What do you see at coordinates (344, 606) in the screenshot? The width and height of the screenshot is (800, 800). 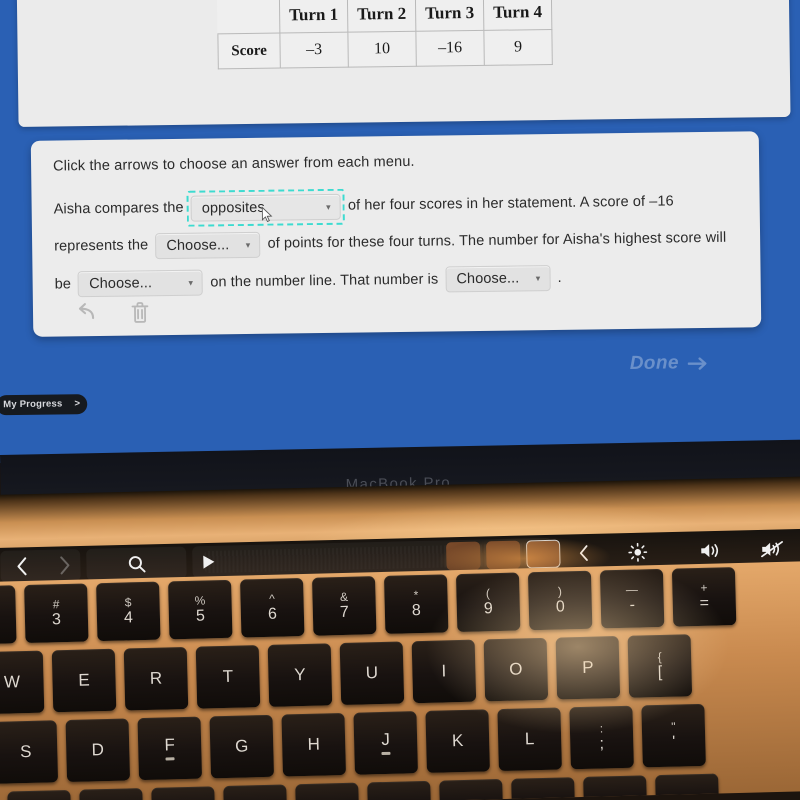 I see `key-7: & 7` at bounding box center [344, 606].